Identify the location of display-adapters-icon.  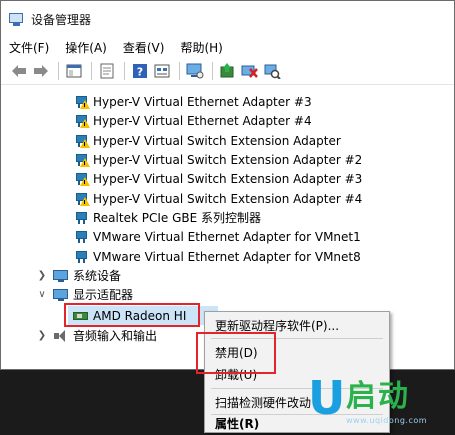
(61, 295).